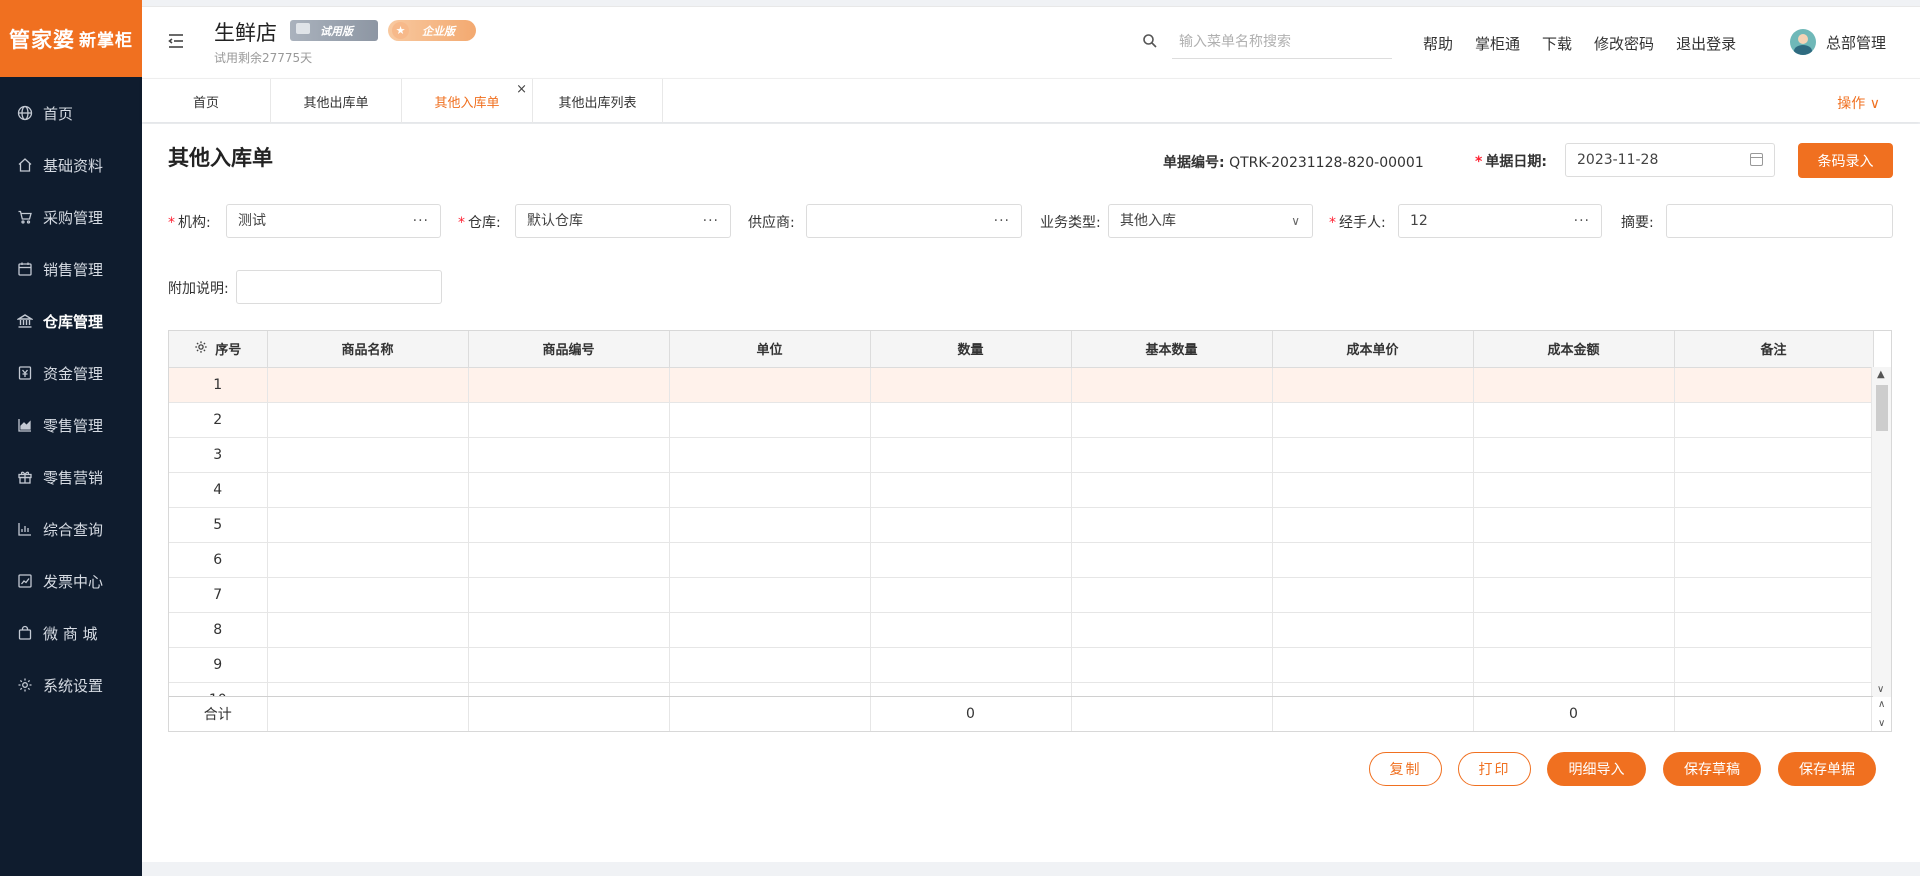 Image resolution: width=1920 pixels, height=876 pixels. I want to click on import-detail-button: 明细导入, so click(1596, 769).